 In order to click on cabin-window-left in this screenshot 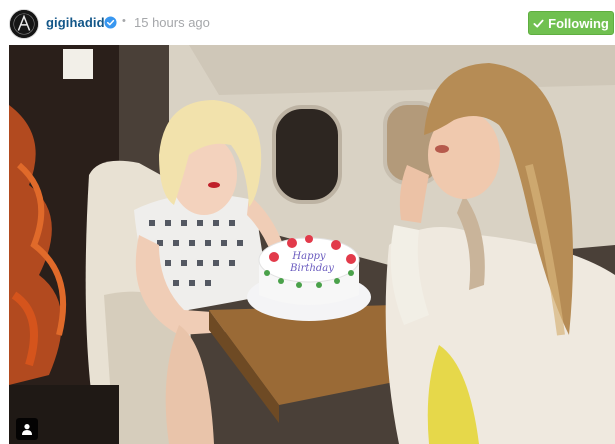, I will do `click(307, 154)`.